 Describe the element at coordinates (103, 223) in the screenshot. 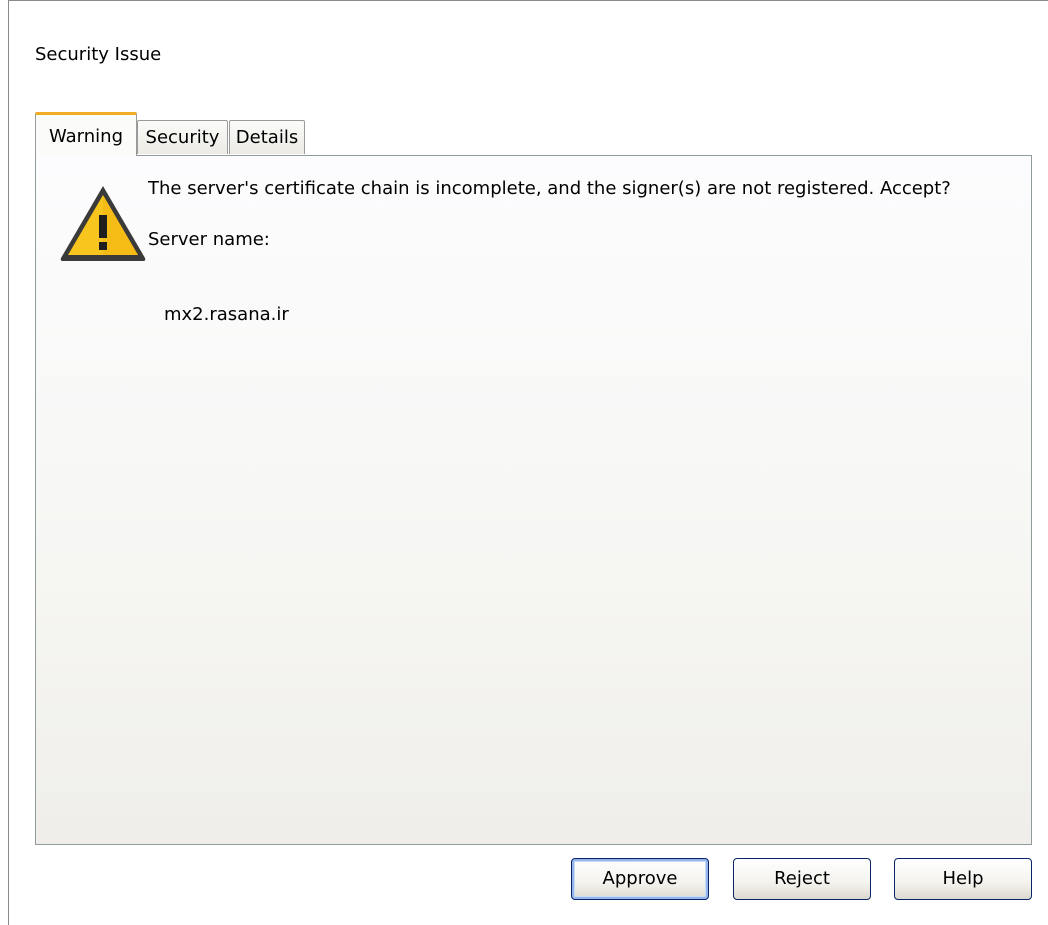

I see `warning-triangle-icon` at that location.